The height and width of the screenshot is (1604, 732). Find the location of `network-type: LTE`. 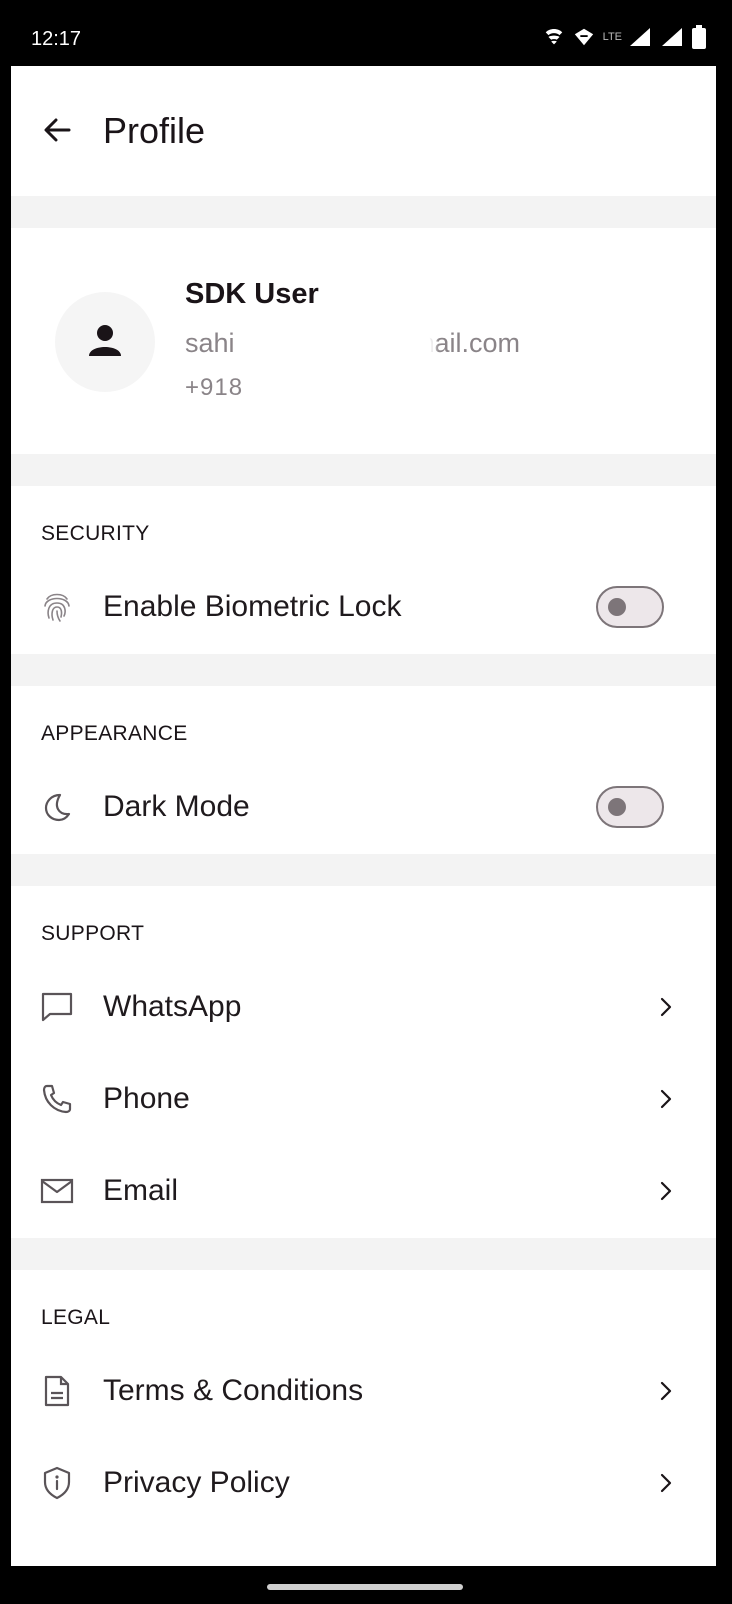

network-type: LTE is located at coordinates (612, 37).